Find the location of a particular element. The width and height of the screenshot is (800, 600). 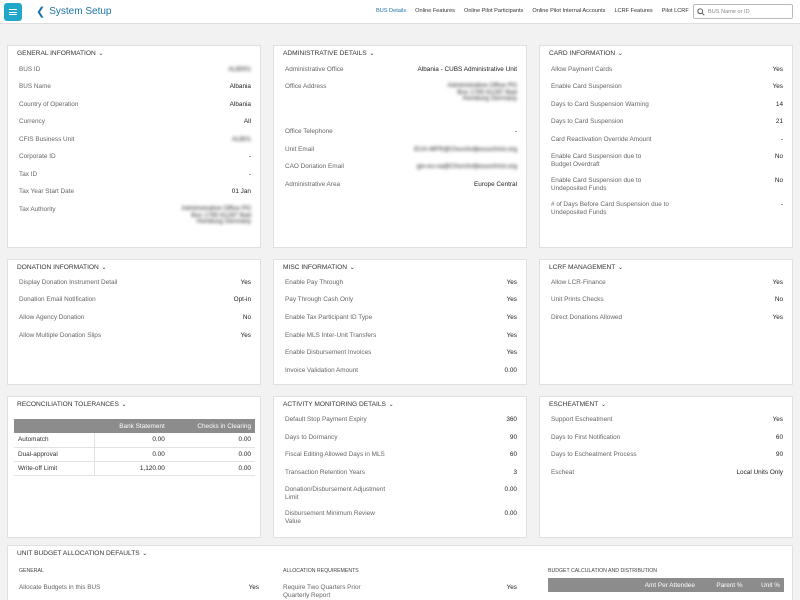

table-row: Dual-approval 0.00 0.00 is located at coordinates (134, 454).